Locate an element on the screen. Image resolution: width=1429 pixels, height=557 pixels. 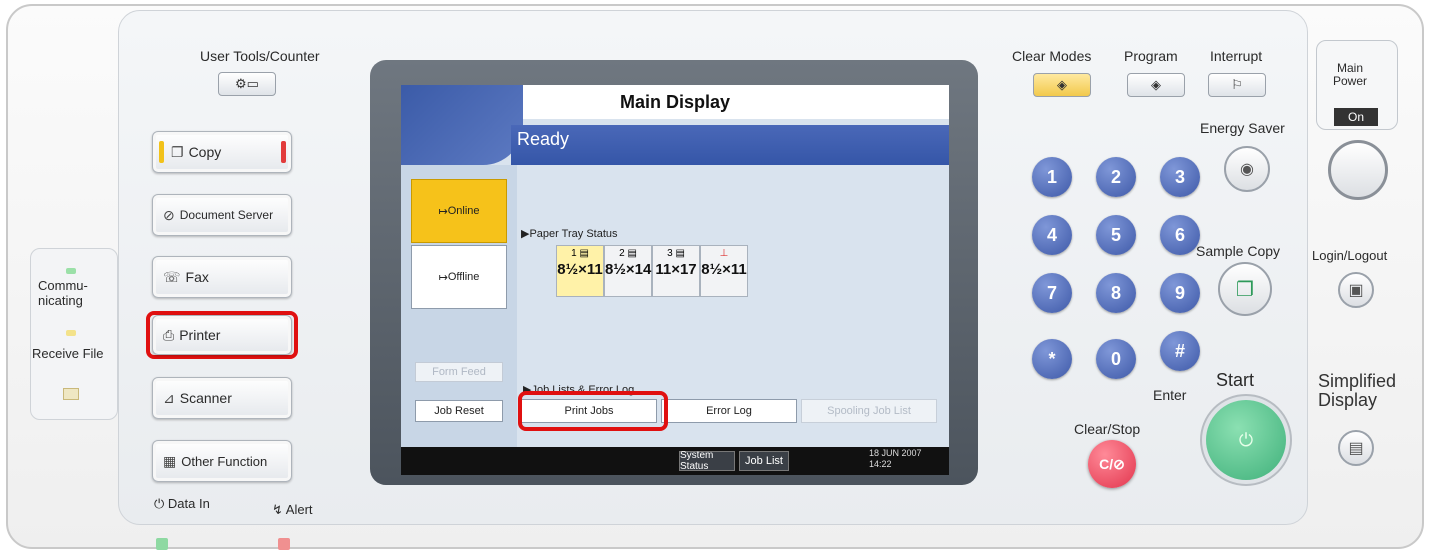
login-logout-button: ▣ is located at coordinates (1356, 290).